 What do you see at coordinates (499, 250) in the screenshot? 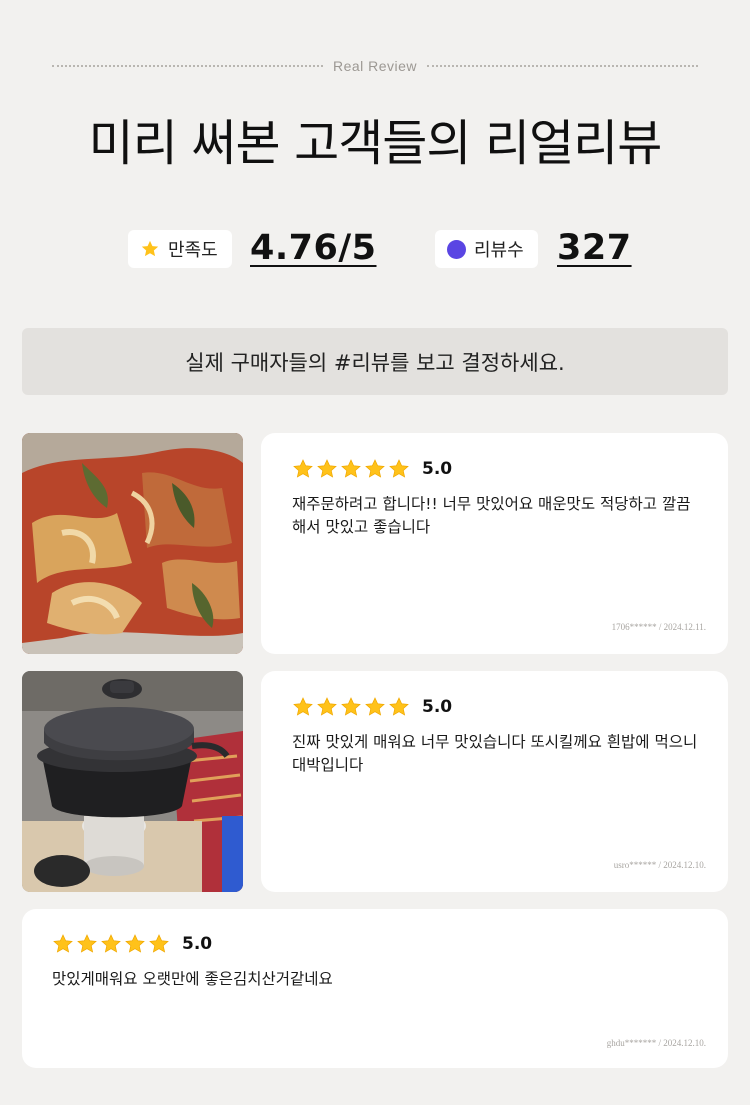
I see `review-count-label: 리뷰수` at bounding box center [499, 250].